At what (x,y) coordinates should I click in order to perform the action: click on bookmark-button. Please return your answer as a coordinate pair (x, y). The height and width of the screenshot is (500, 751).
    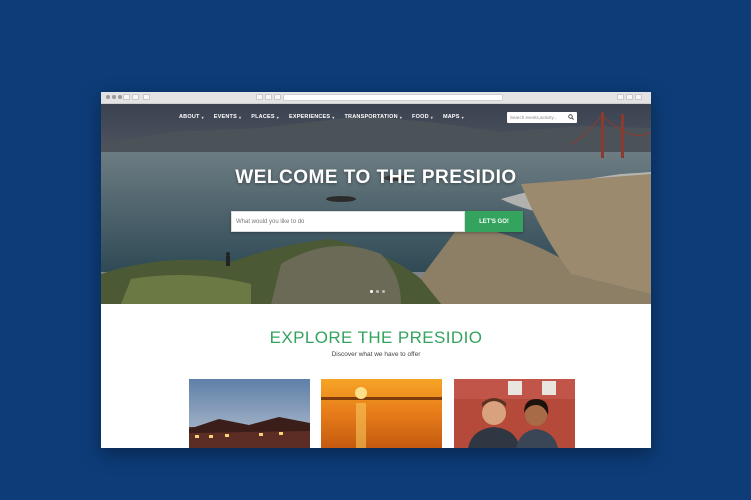
    Looking at the image, I should click on (277, 97).